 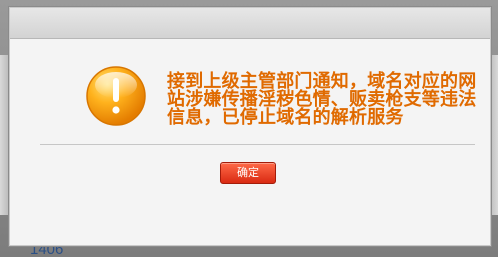 What do you see at coordinates (4, 135) in the screenshot?
I see `background-panel-edge-left` at bounding box center [4, 135].